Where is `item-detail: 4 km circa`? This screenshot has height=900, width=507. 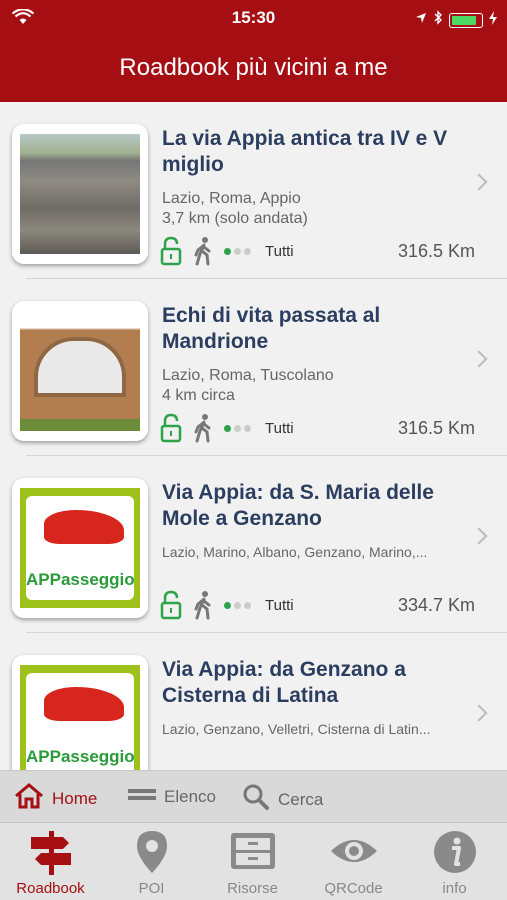 item-detail: 4 km circa is located at coordinates (198, 395).